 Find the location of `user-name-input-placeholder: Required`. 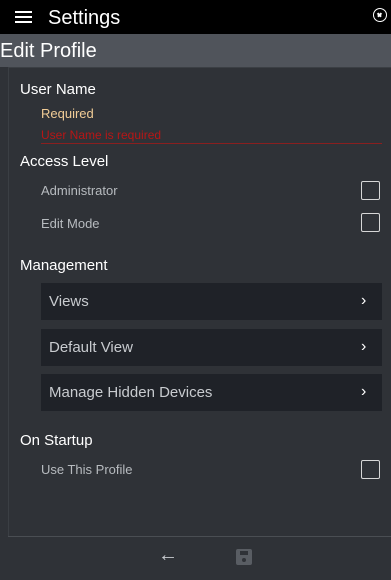

user-name-input-placeholder: Required is located at coordinates (67, 113).